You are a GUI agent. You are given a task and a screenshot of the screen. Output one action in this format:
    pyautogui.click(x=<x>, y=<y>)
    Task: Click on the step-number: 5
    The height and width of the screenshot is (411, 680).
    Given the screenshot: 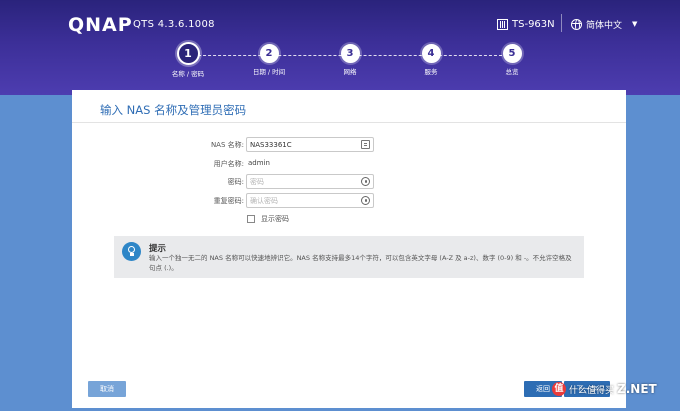 What is the action you would take?
    pyautogui.click(x=512, y=53)
    